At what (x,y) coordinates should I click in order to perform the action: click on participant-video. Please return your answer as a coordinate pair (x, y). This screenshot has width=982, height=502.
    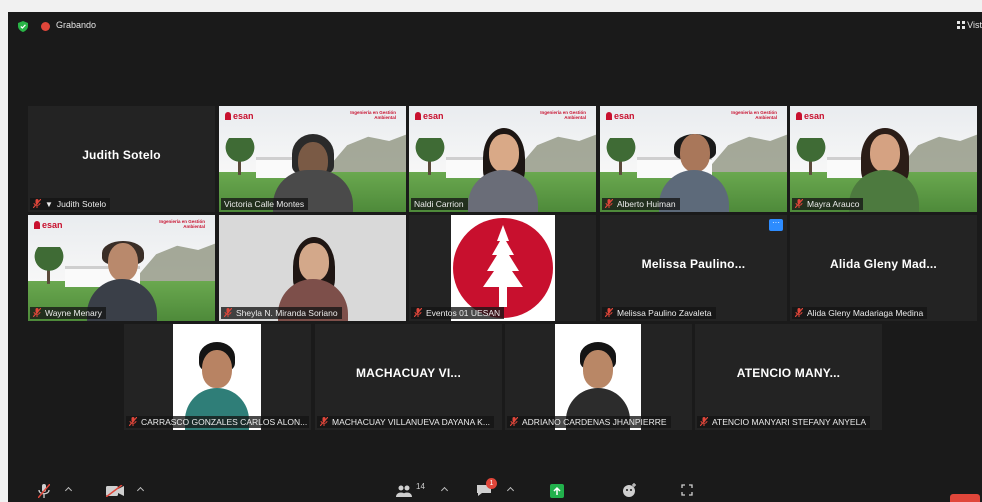
    Looking at the image, I should click on (502, 166).